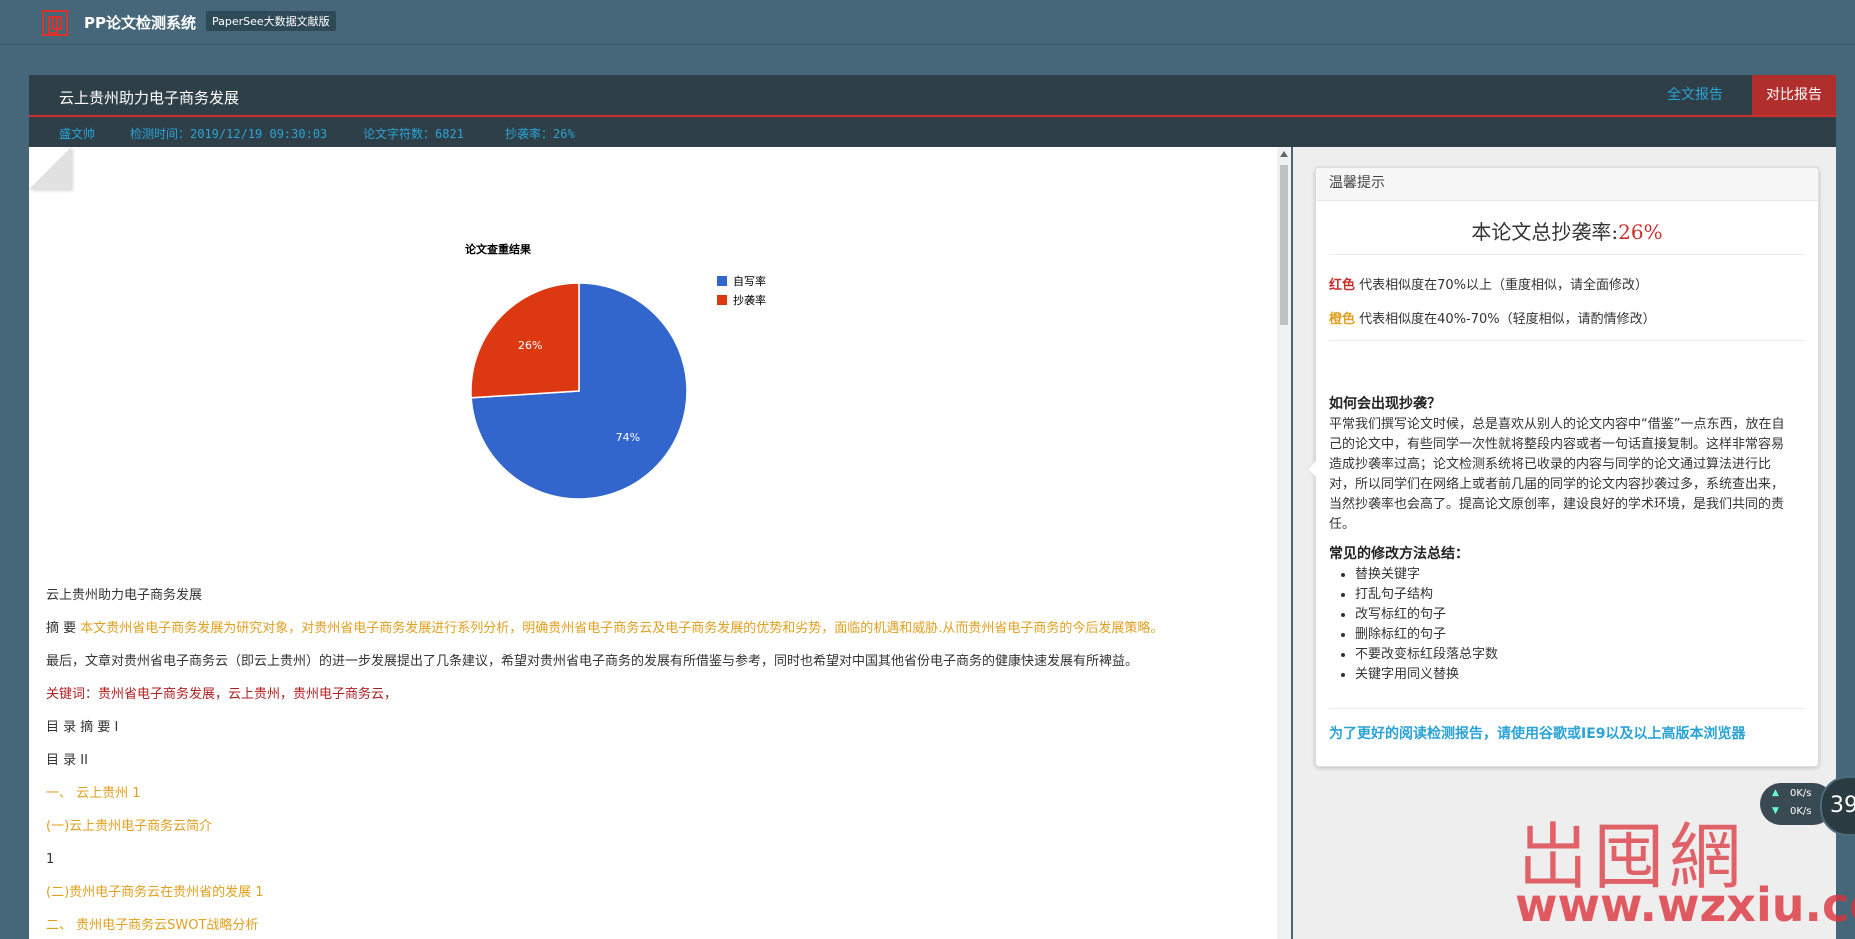 This screenshot has height=939, width=1855. Describe the element at coordinates (413, 134) in the screenshot. I see `meta-chars: 论文字符数：6821` at that location.